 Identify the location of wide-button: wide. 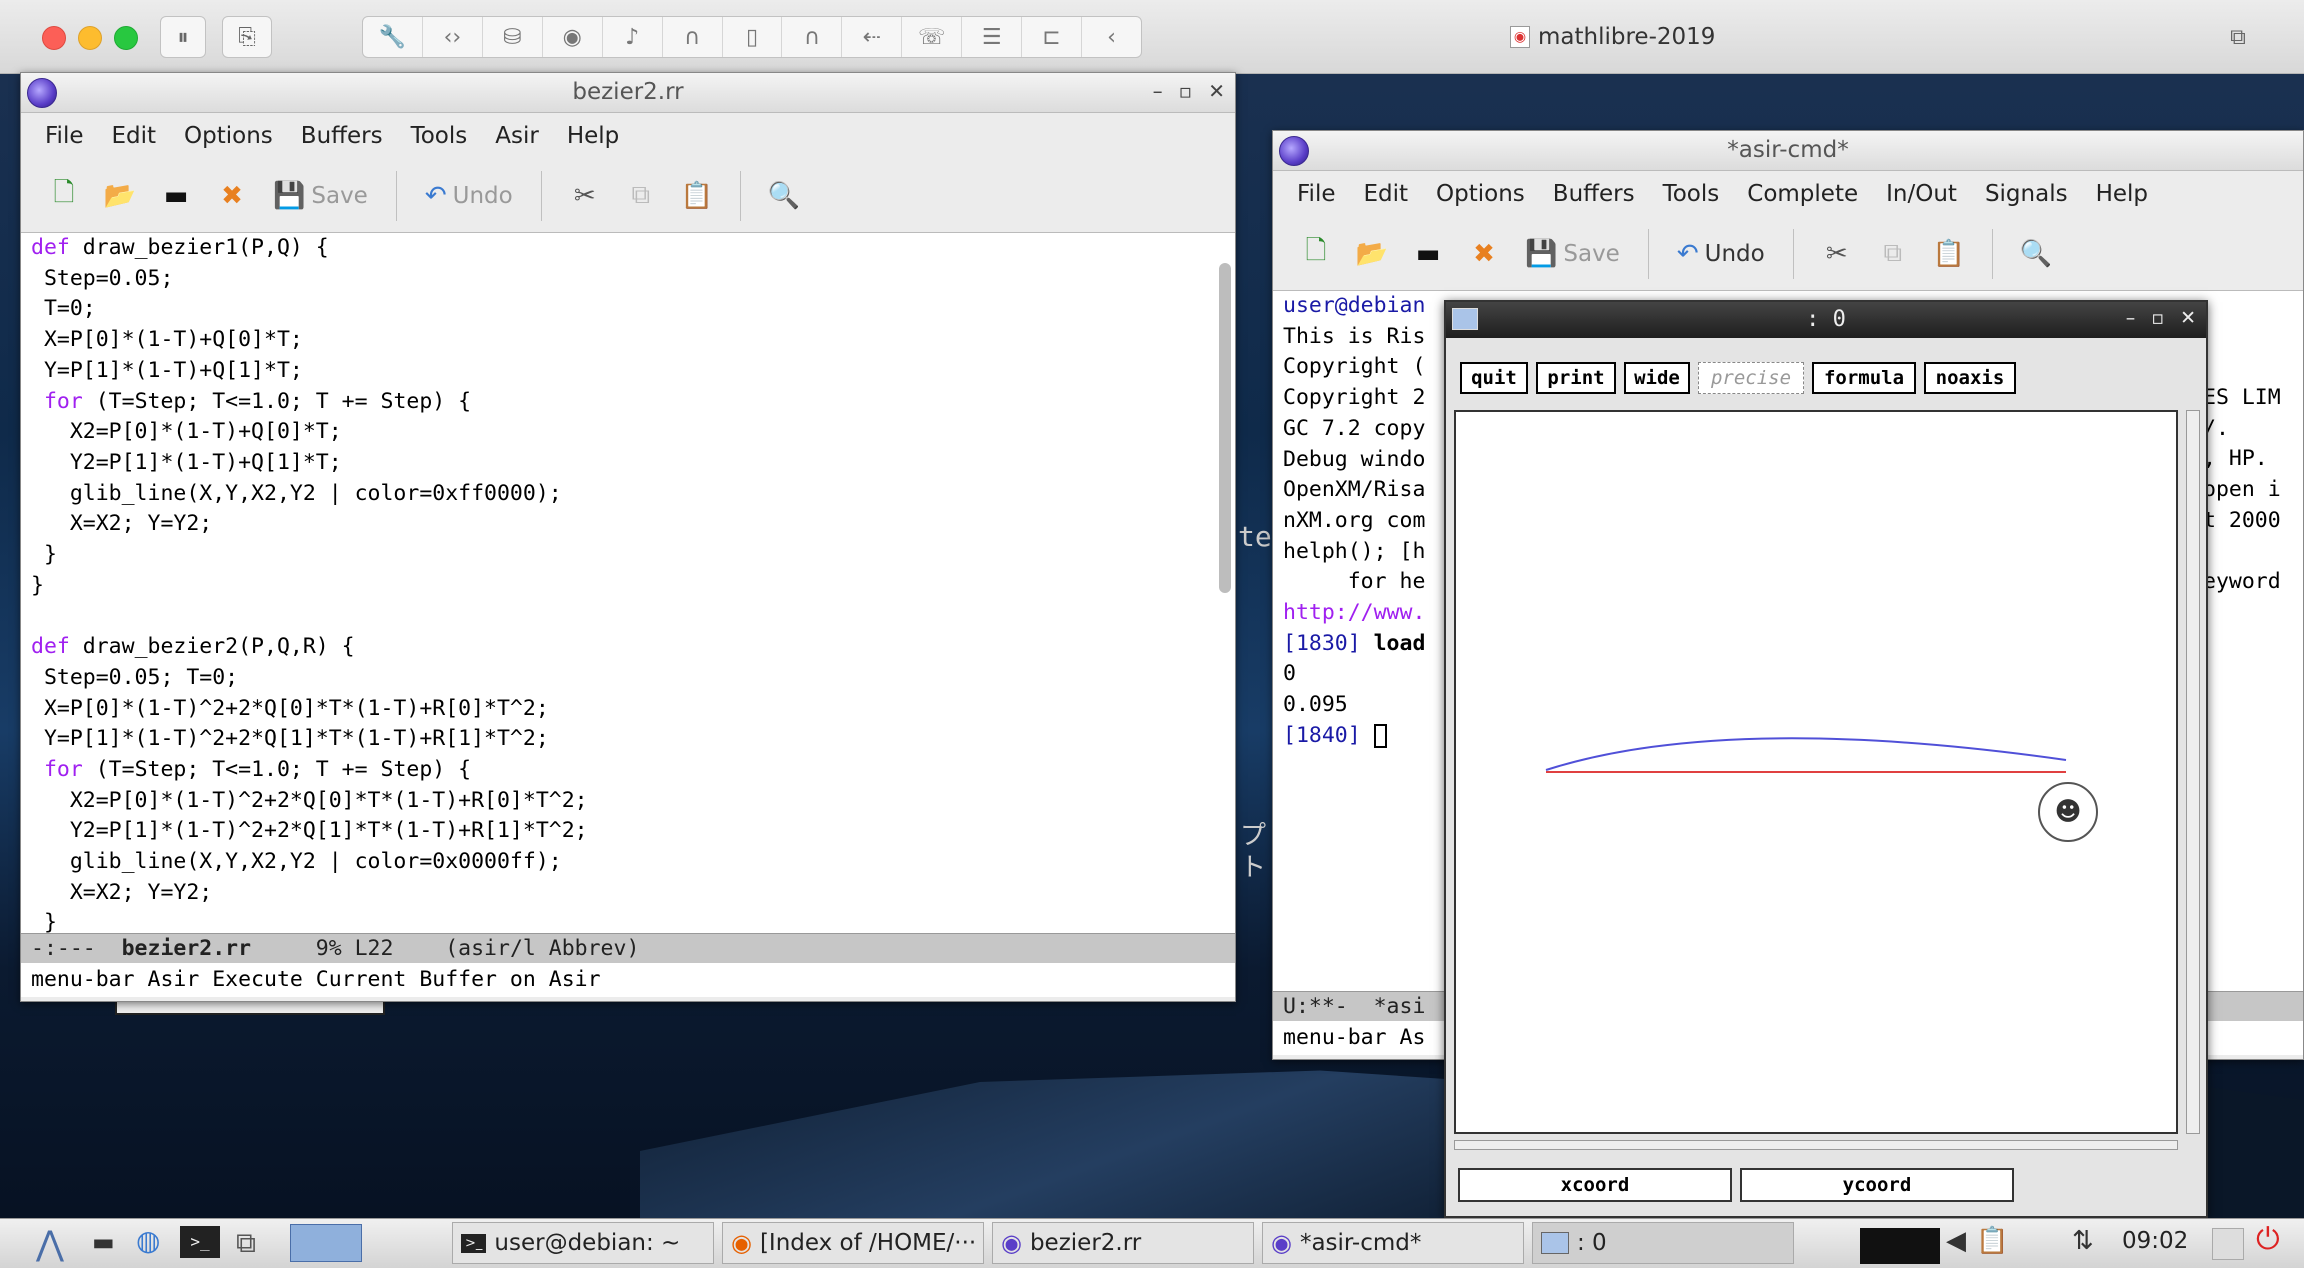
(1657, 378).